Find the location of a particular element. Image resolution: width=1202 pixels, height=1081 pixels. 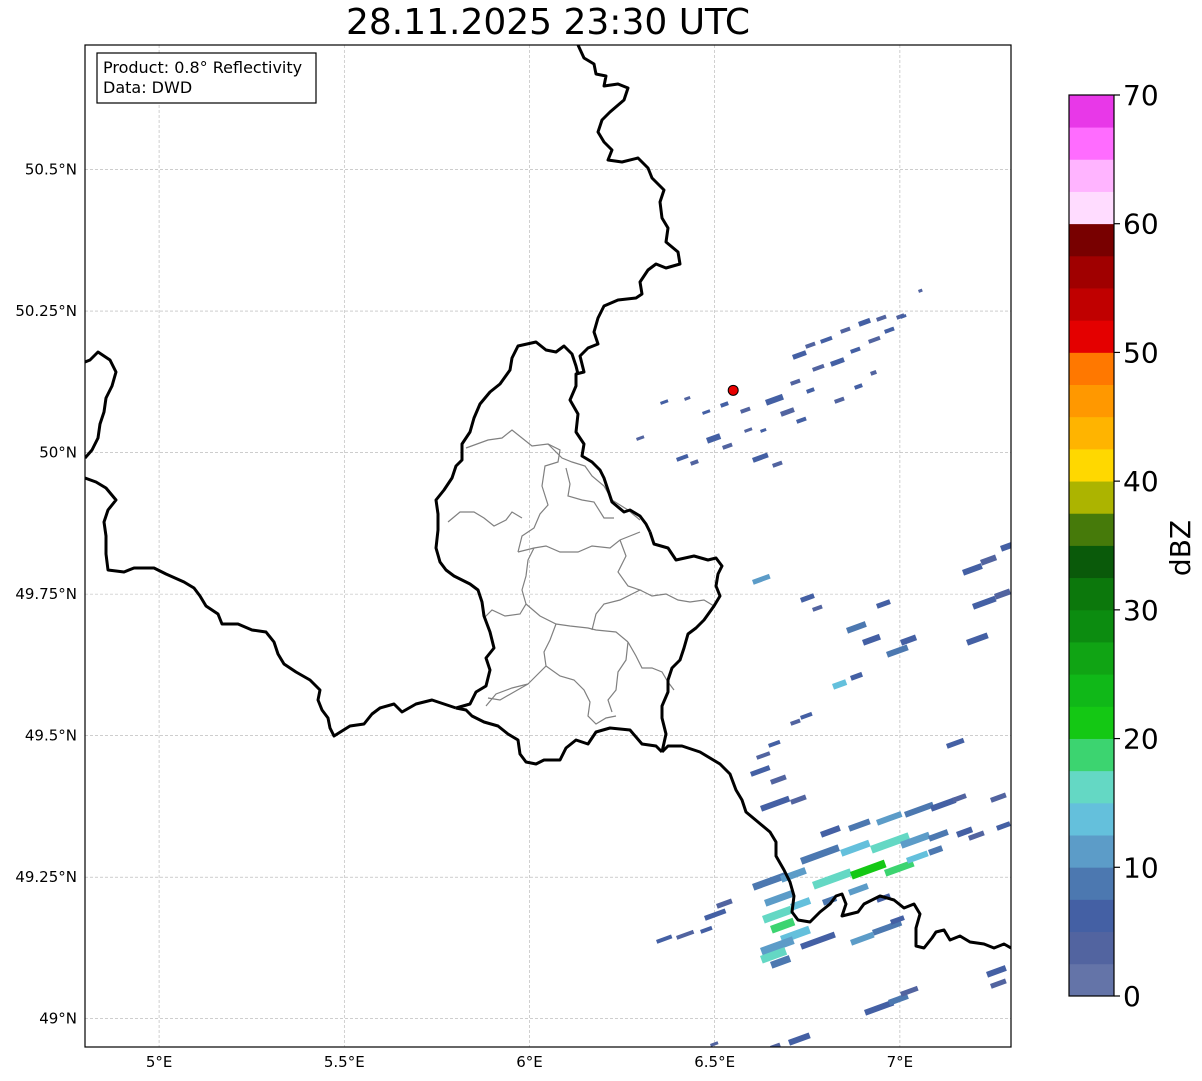

colorbar-tick-label: 60 is located at coordinates (1141, 224).